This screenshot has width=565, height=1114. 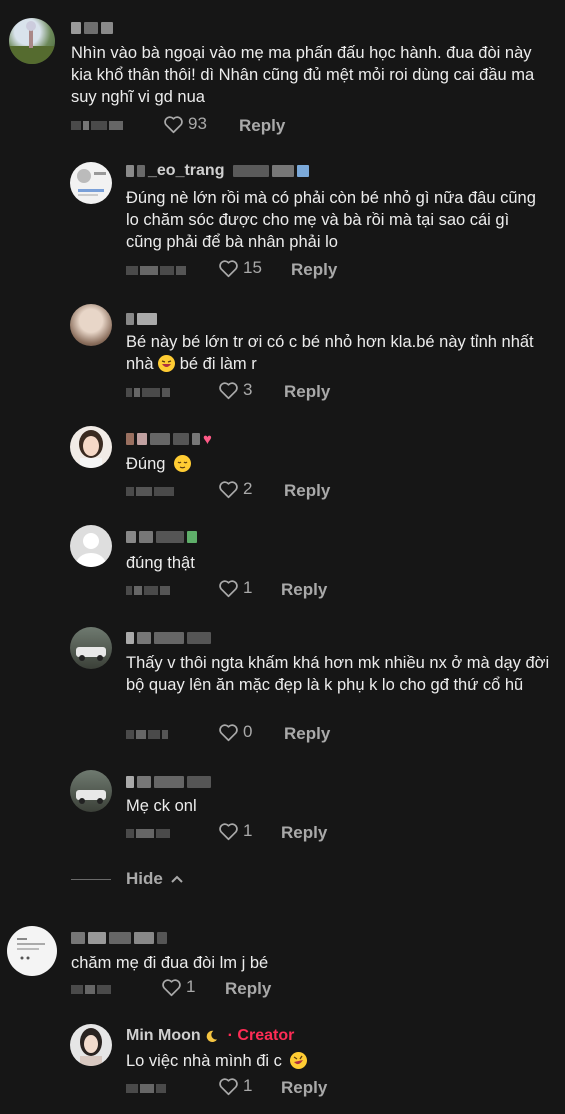 What do you see at coordinates (248, 731) in the screenshot?
I see `like-count: 0` at bounding box center [248, 731].